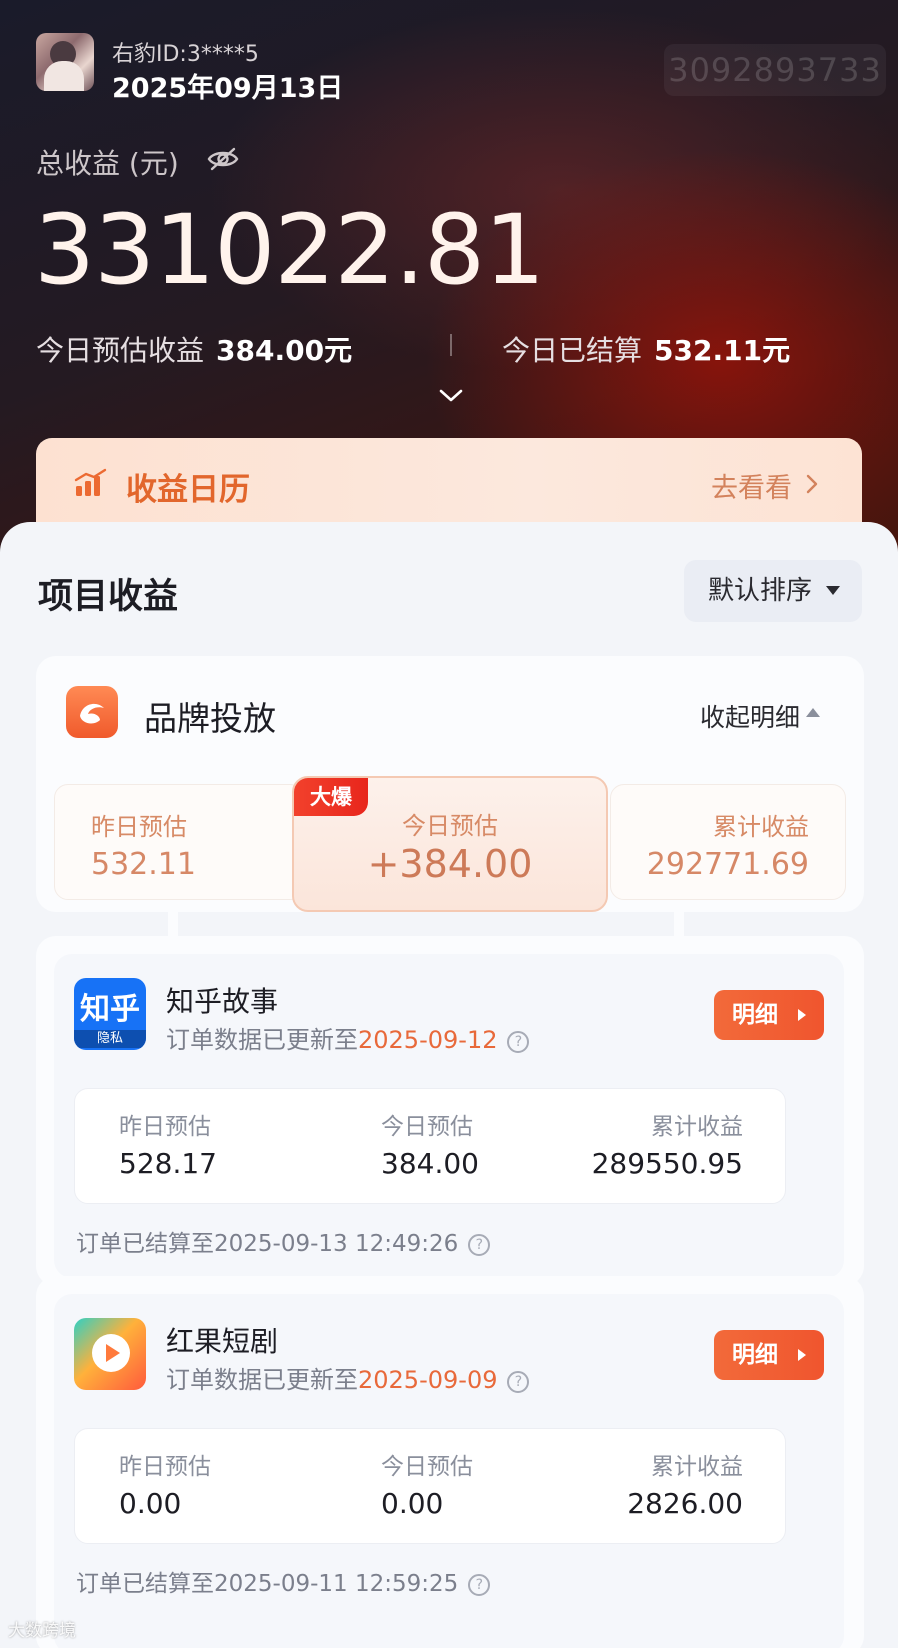 This screenshot has width=898, height=1648. Describe the element at coordinates (289, 250) in the screenshot. I see `total-earnings-value: 331022.81` at that location.